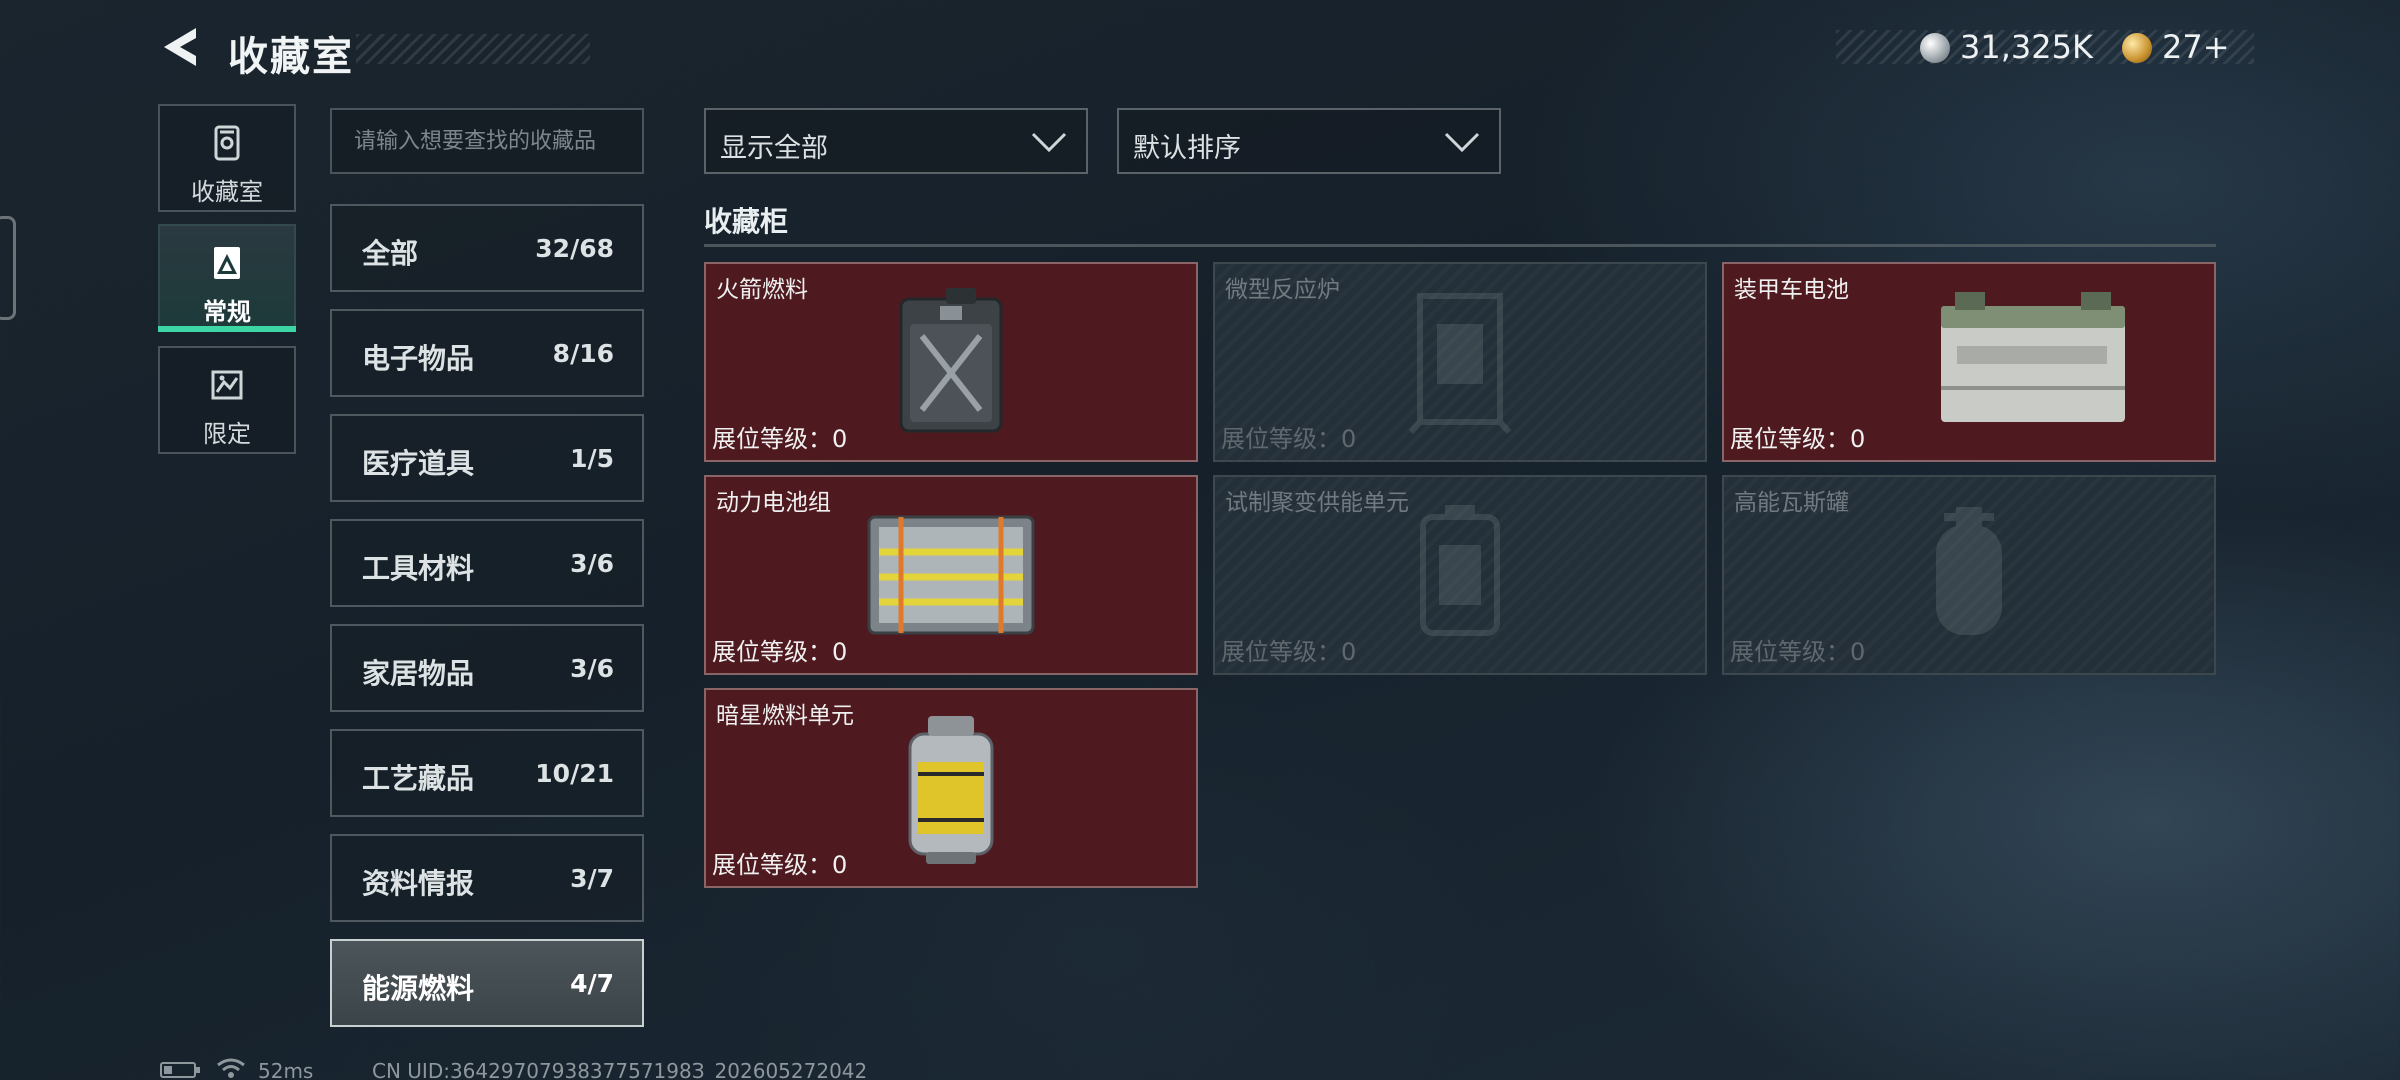 The width and height of the screenshot is (2400, 1080). I want to click on item-card: 暗星燃料单元 展位等级：0, so click(951, 788).